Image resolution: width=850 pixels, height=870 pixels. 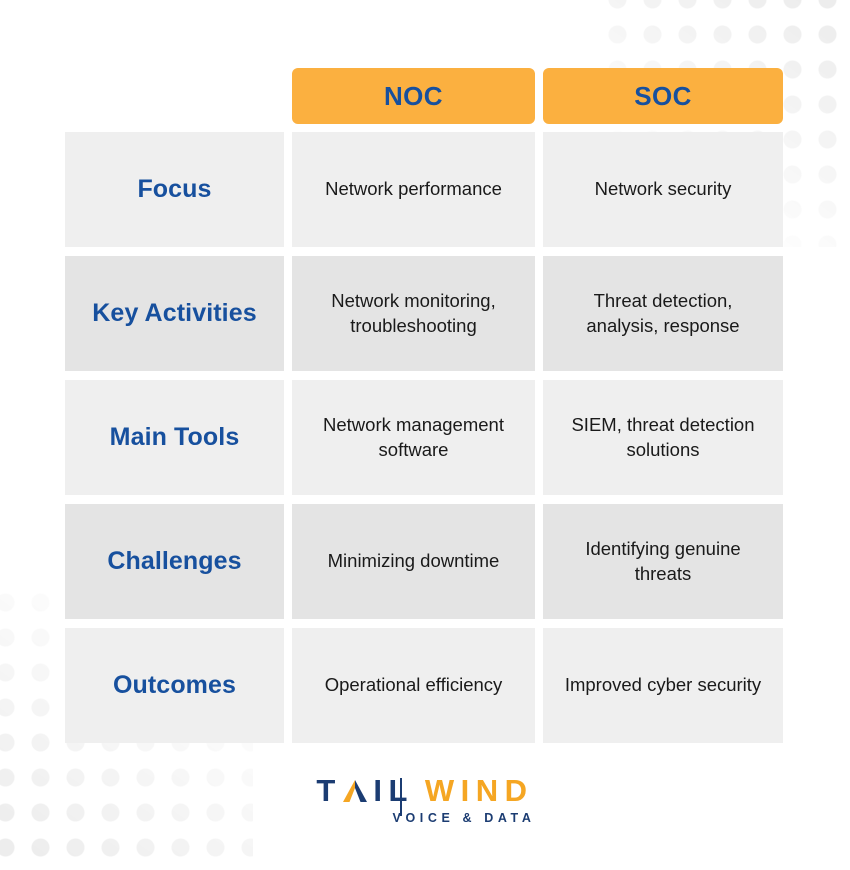 I want to click on row-label-cell-outcomes: Outcomes, so click(x=174, y=685).